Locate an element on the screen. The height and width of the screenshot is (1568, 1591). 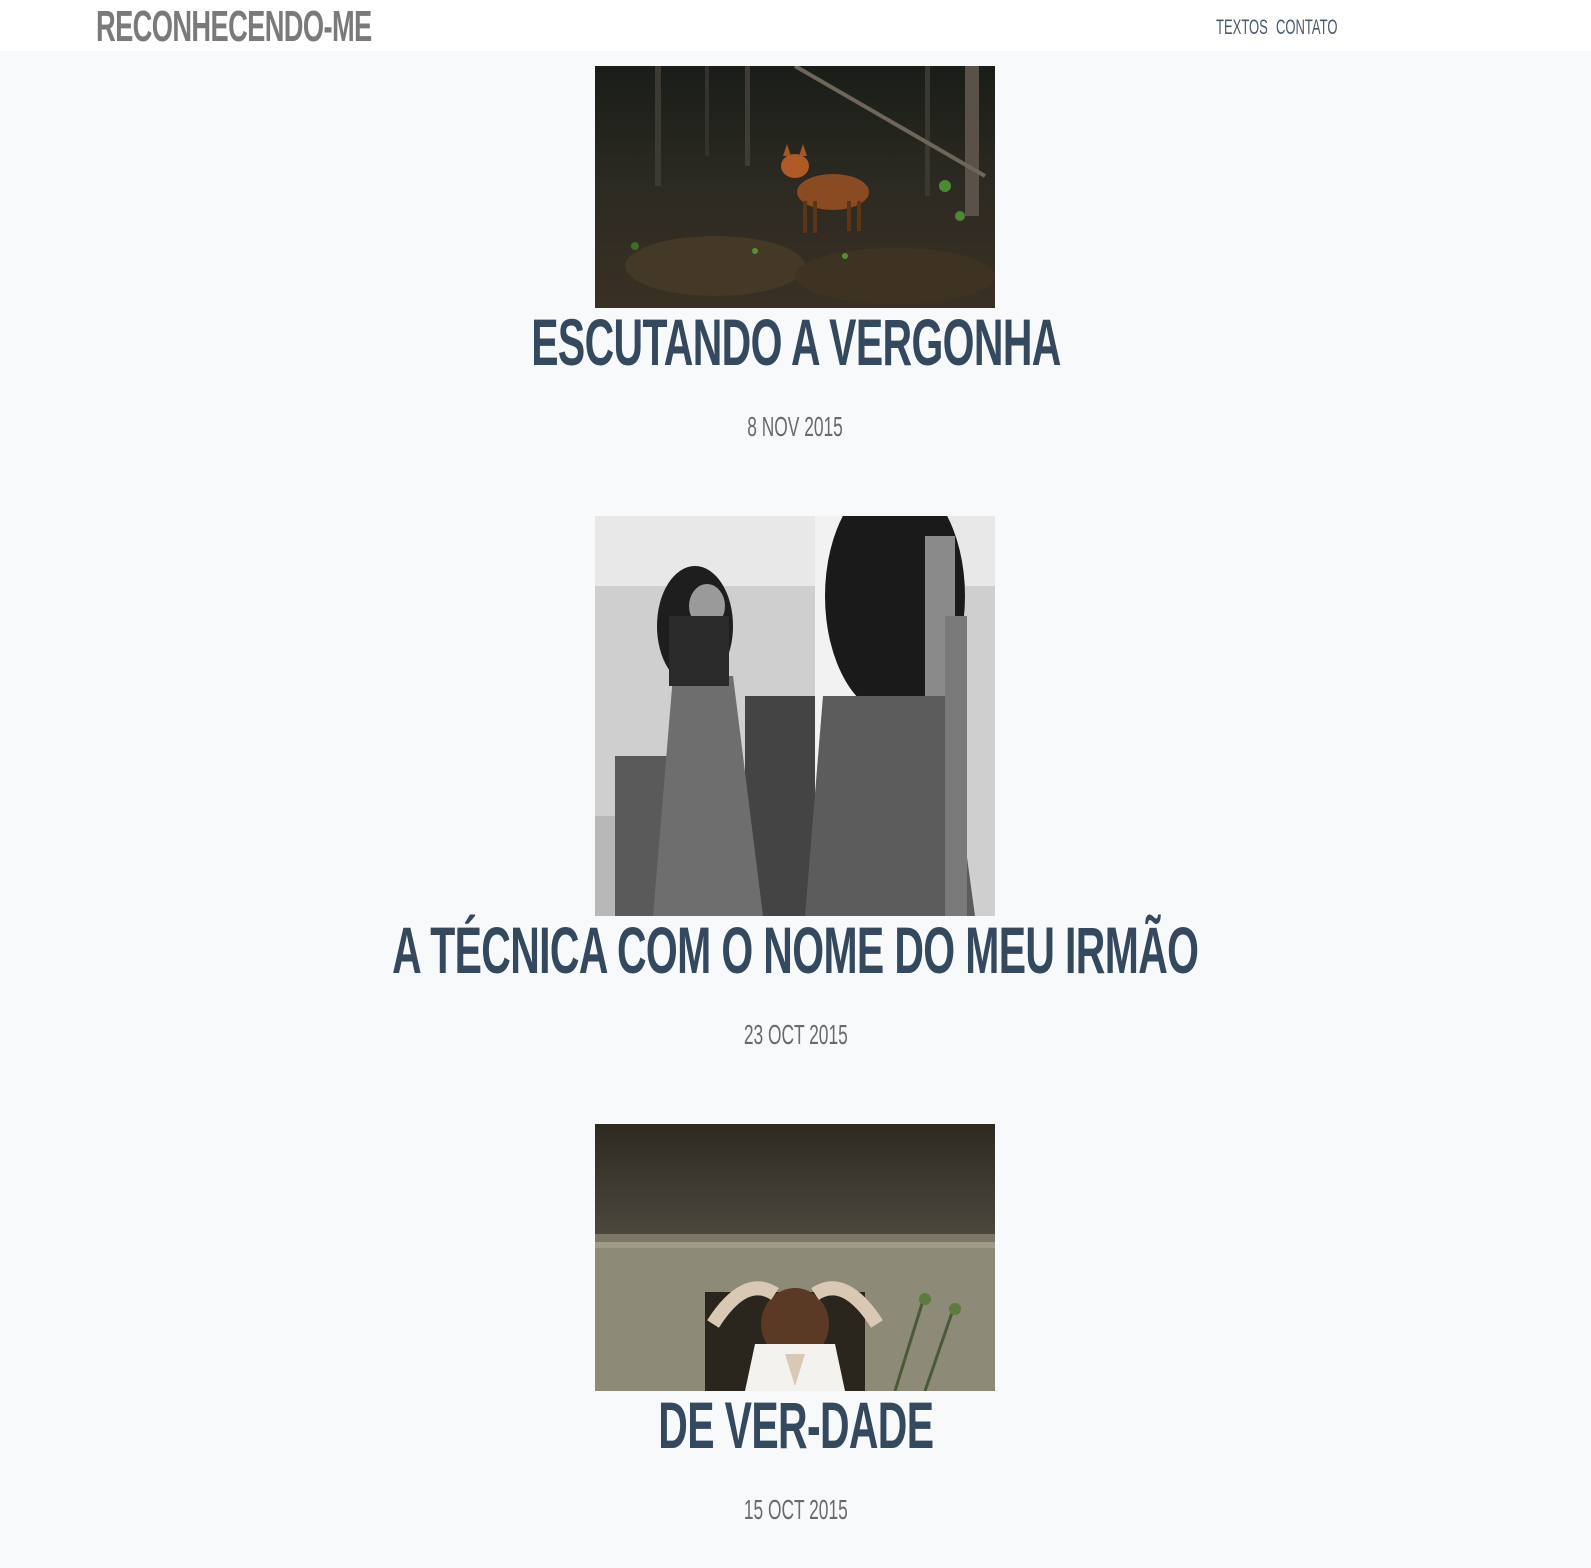
post-date-text: 8 NOV 2015 is located at coordinates (795, 426).